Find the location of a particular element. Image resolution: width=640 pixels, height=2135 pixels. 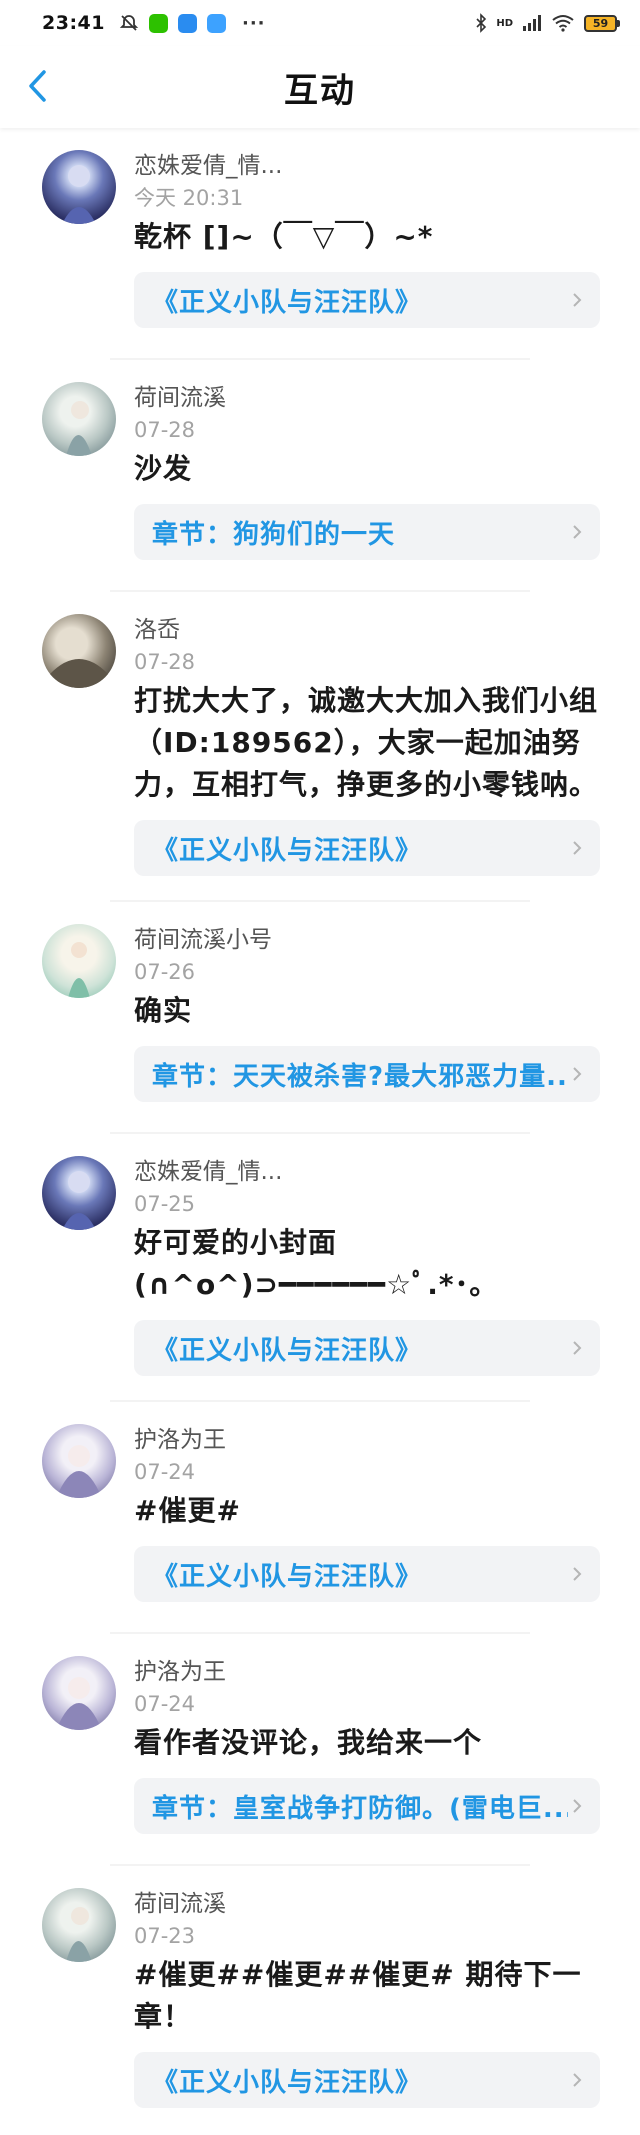

more-notifications-icon: ··· is located at coordinates (253, 23).